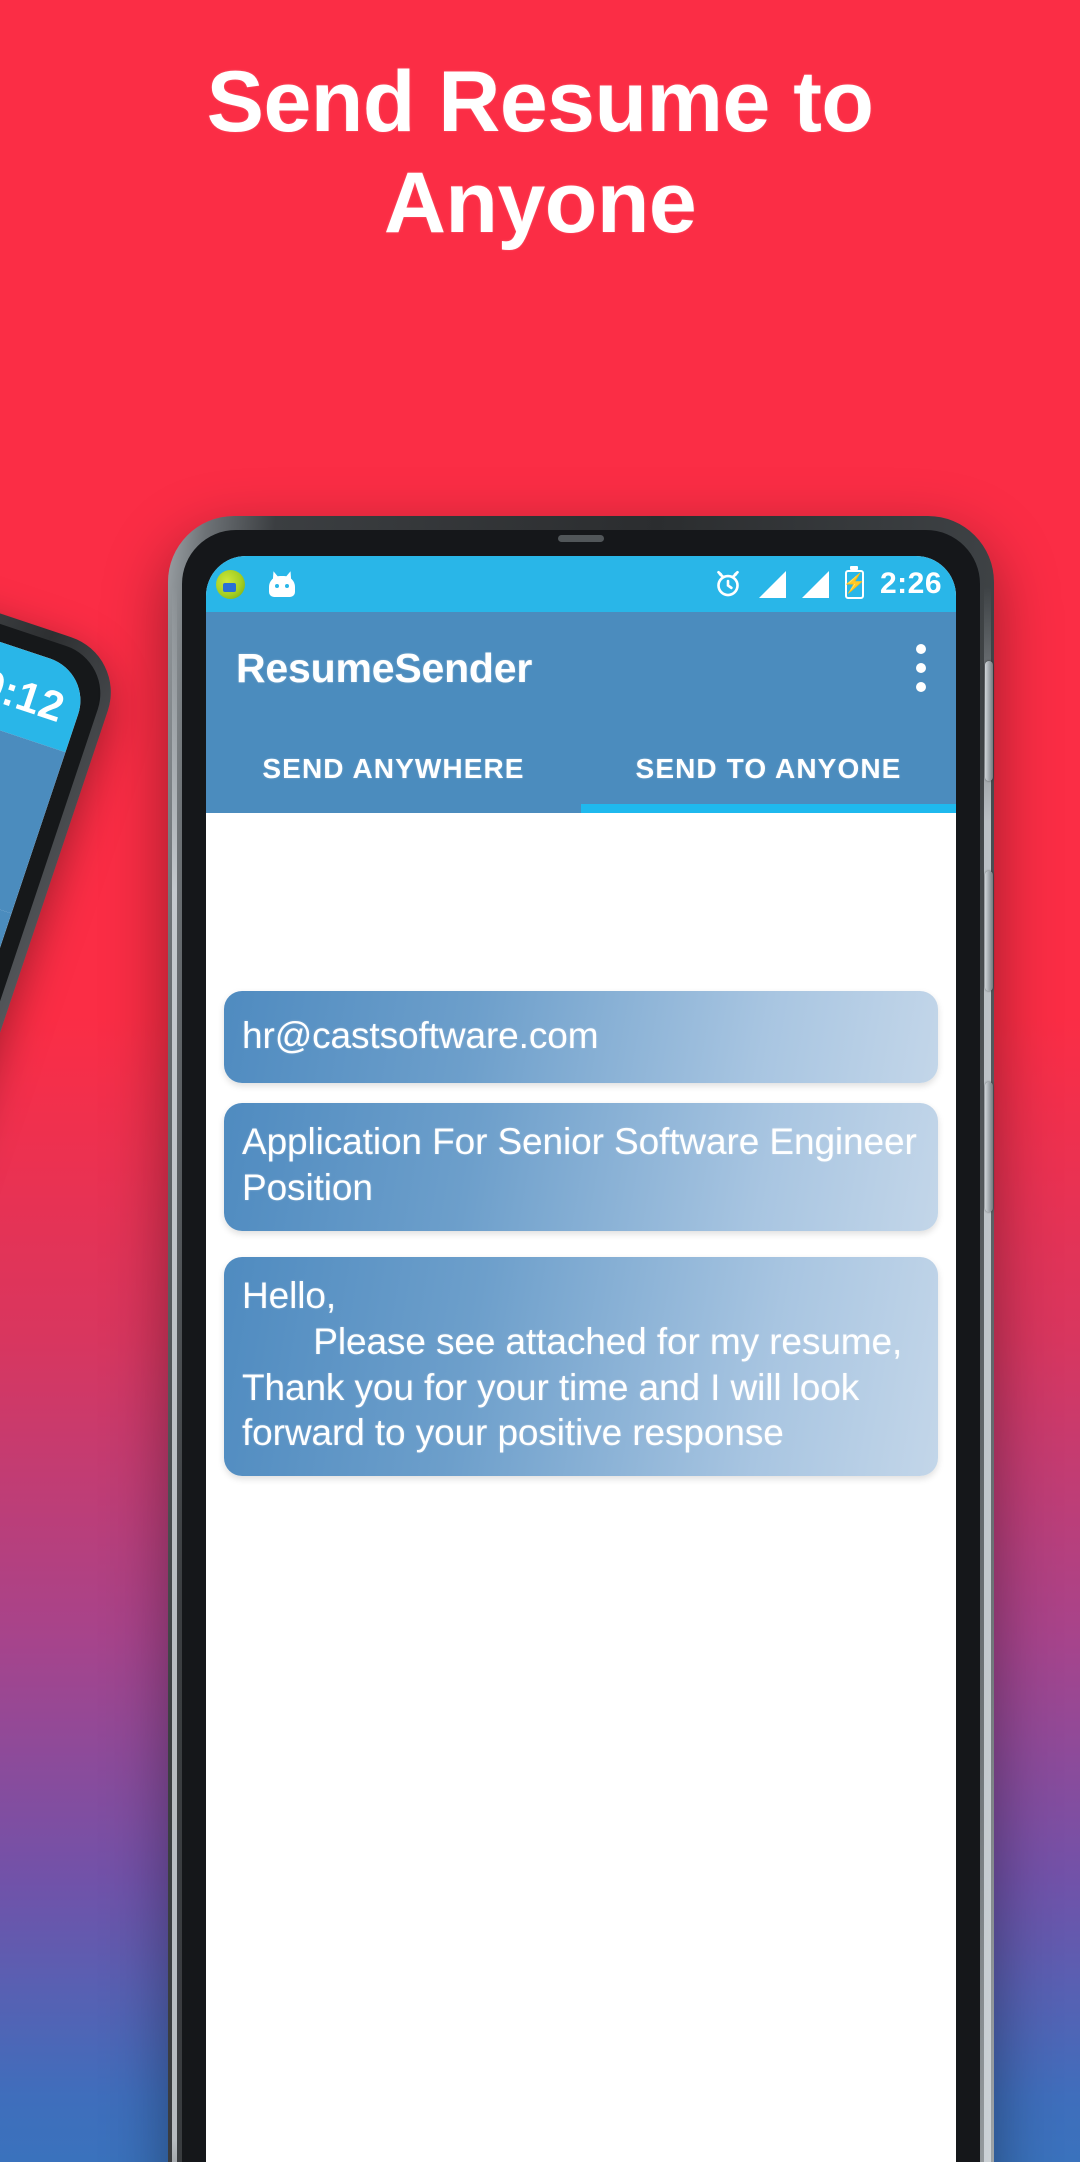 This screenshot has width=1080, height=2162. I want to click on status-bar-left-icons, so click(256, 584).